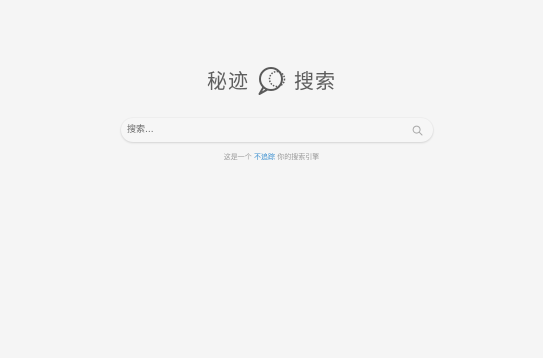 This screenshot has height=358, width=543. What do you see at coordinates (298, 157) in the screenshot?
I see `tagline-suffix: 你的搜索引擎` at bounding box center [298, 157].